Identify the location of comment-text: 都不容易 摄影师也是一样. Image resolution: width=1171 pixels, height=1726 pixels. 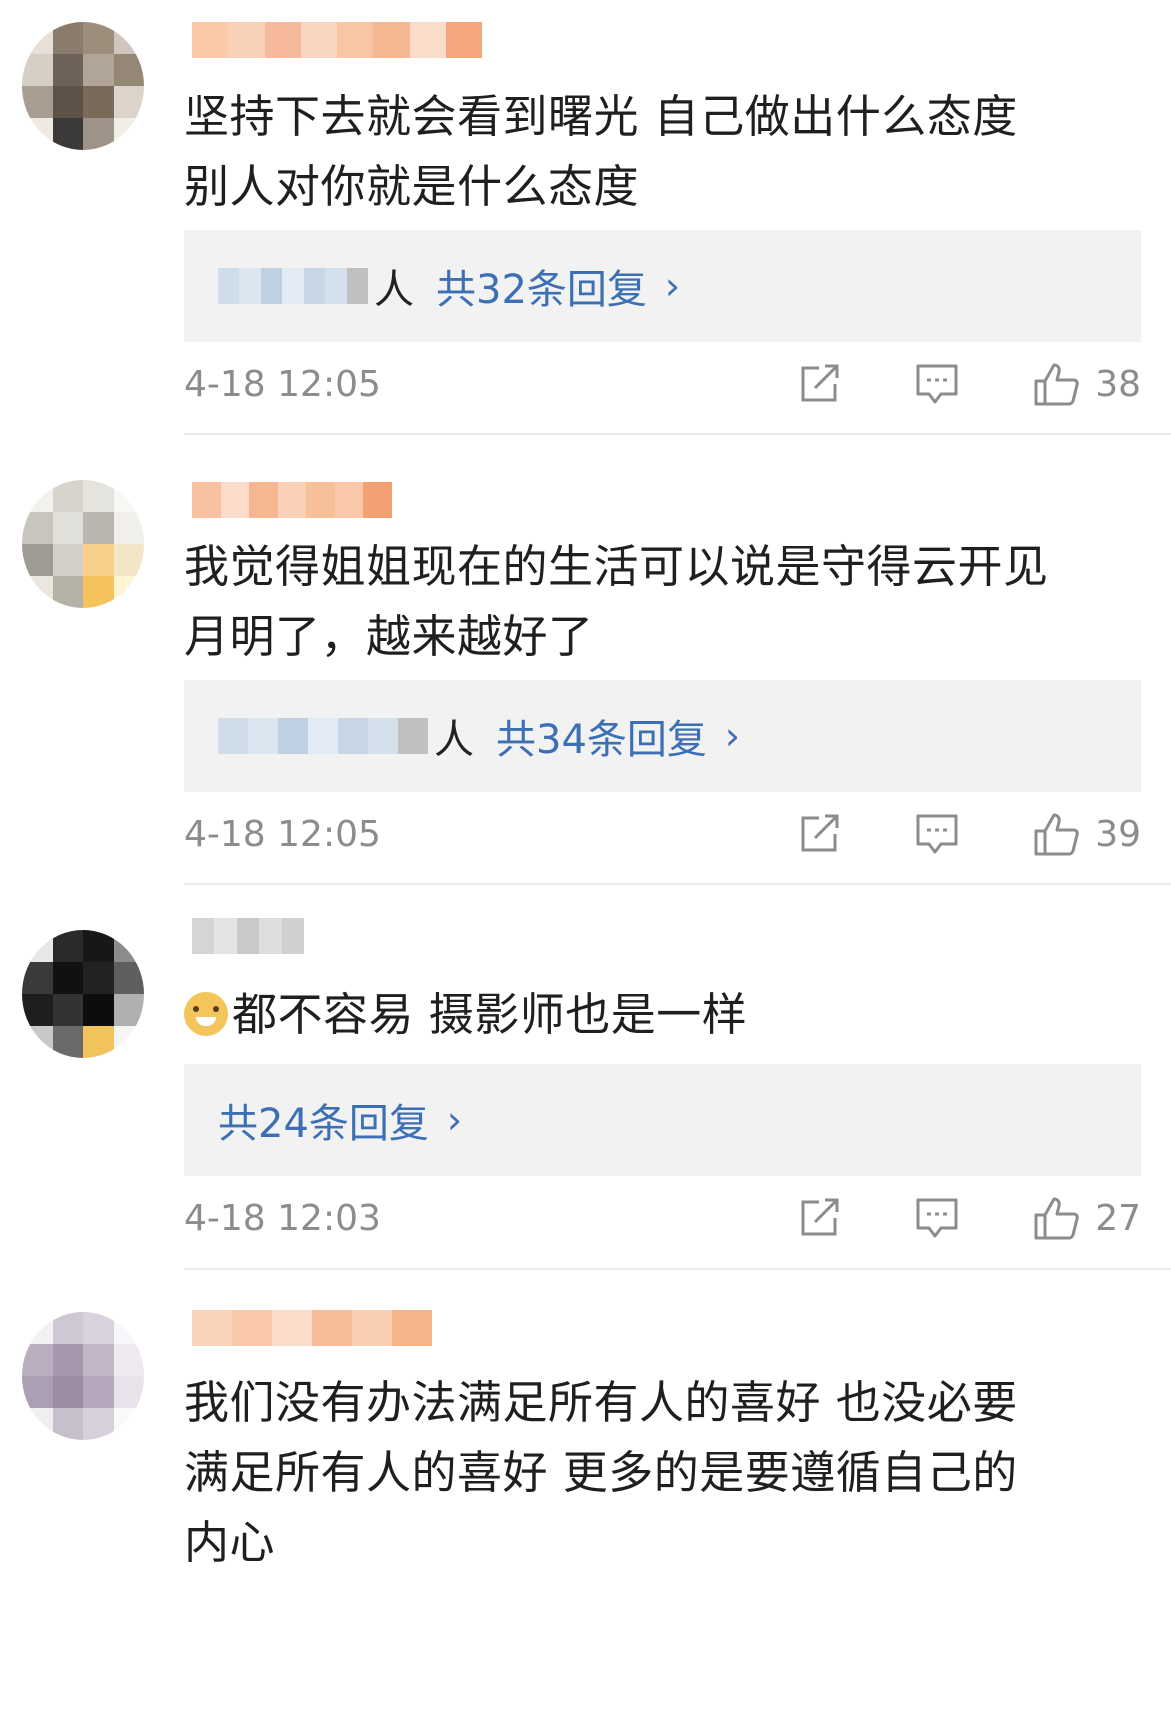
(465, 1015).